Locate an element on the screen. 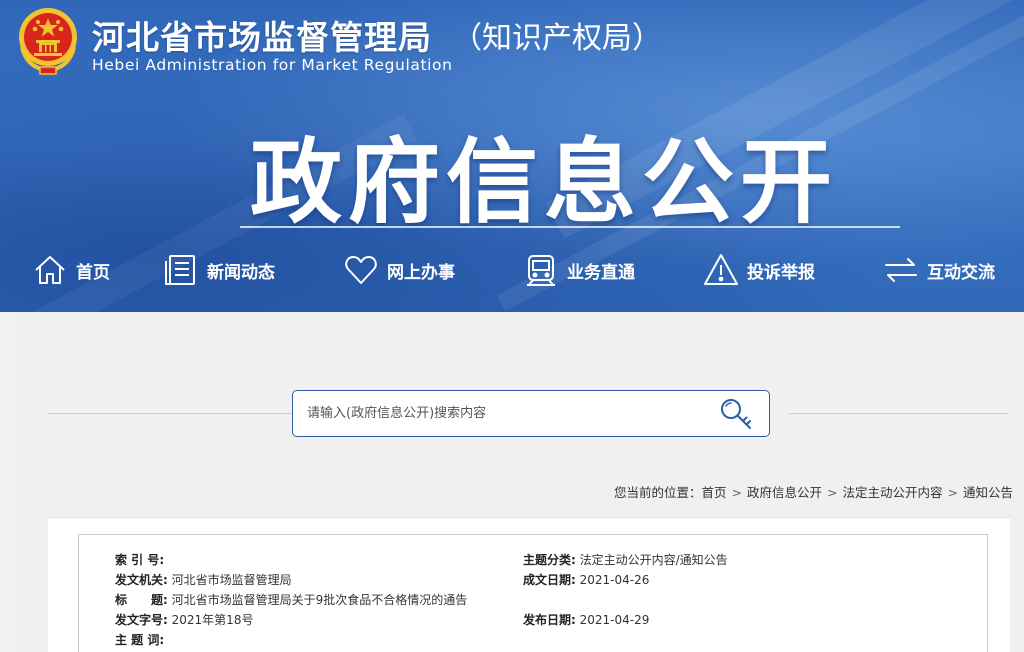 Image resolution: width=1024 pixels, height=652 pixels. meta-label: 成文日期: is located at coordinates (549, 580).